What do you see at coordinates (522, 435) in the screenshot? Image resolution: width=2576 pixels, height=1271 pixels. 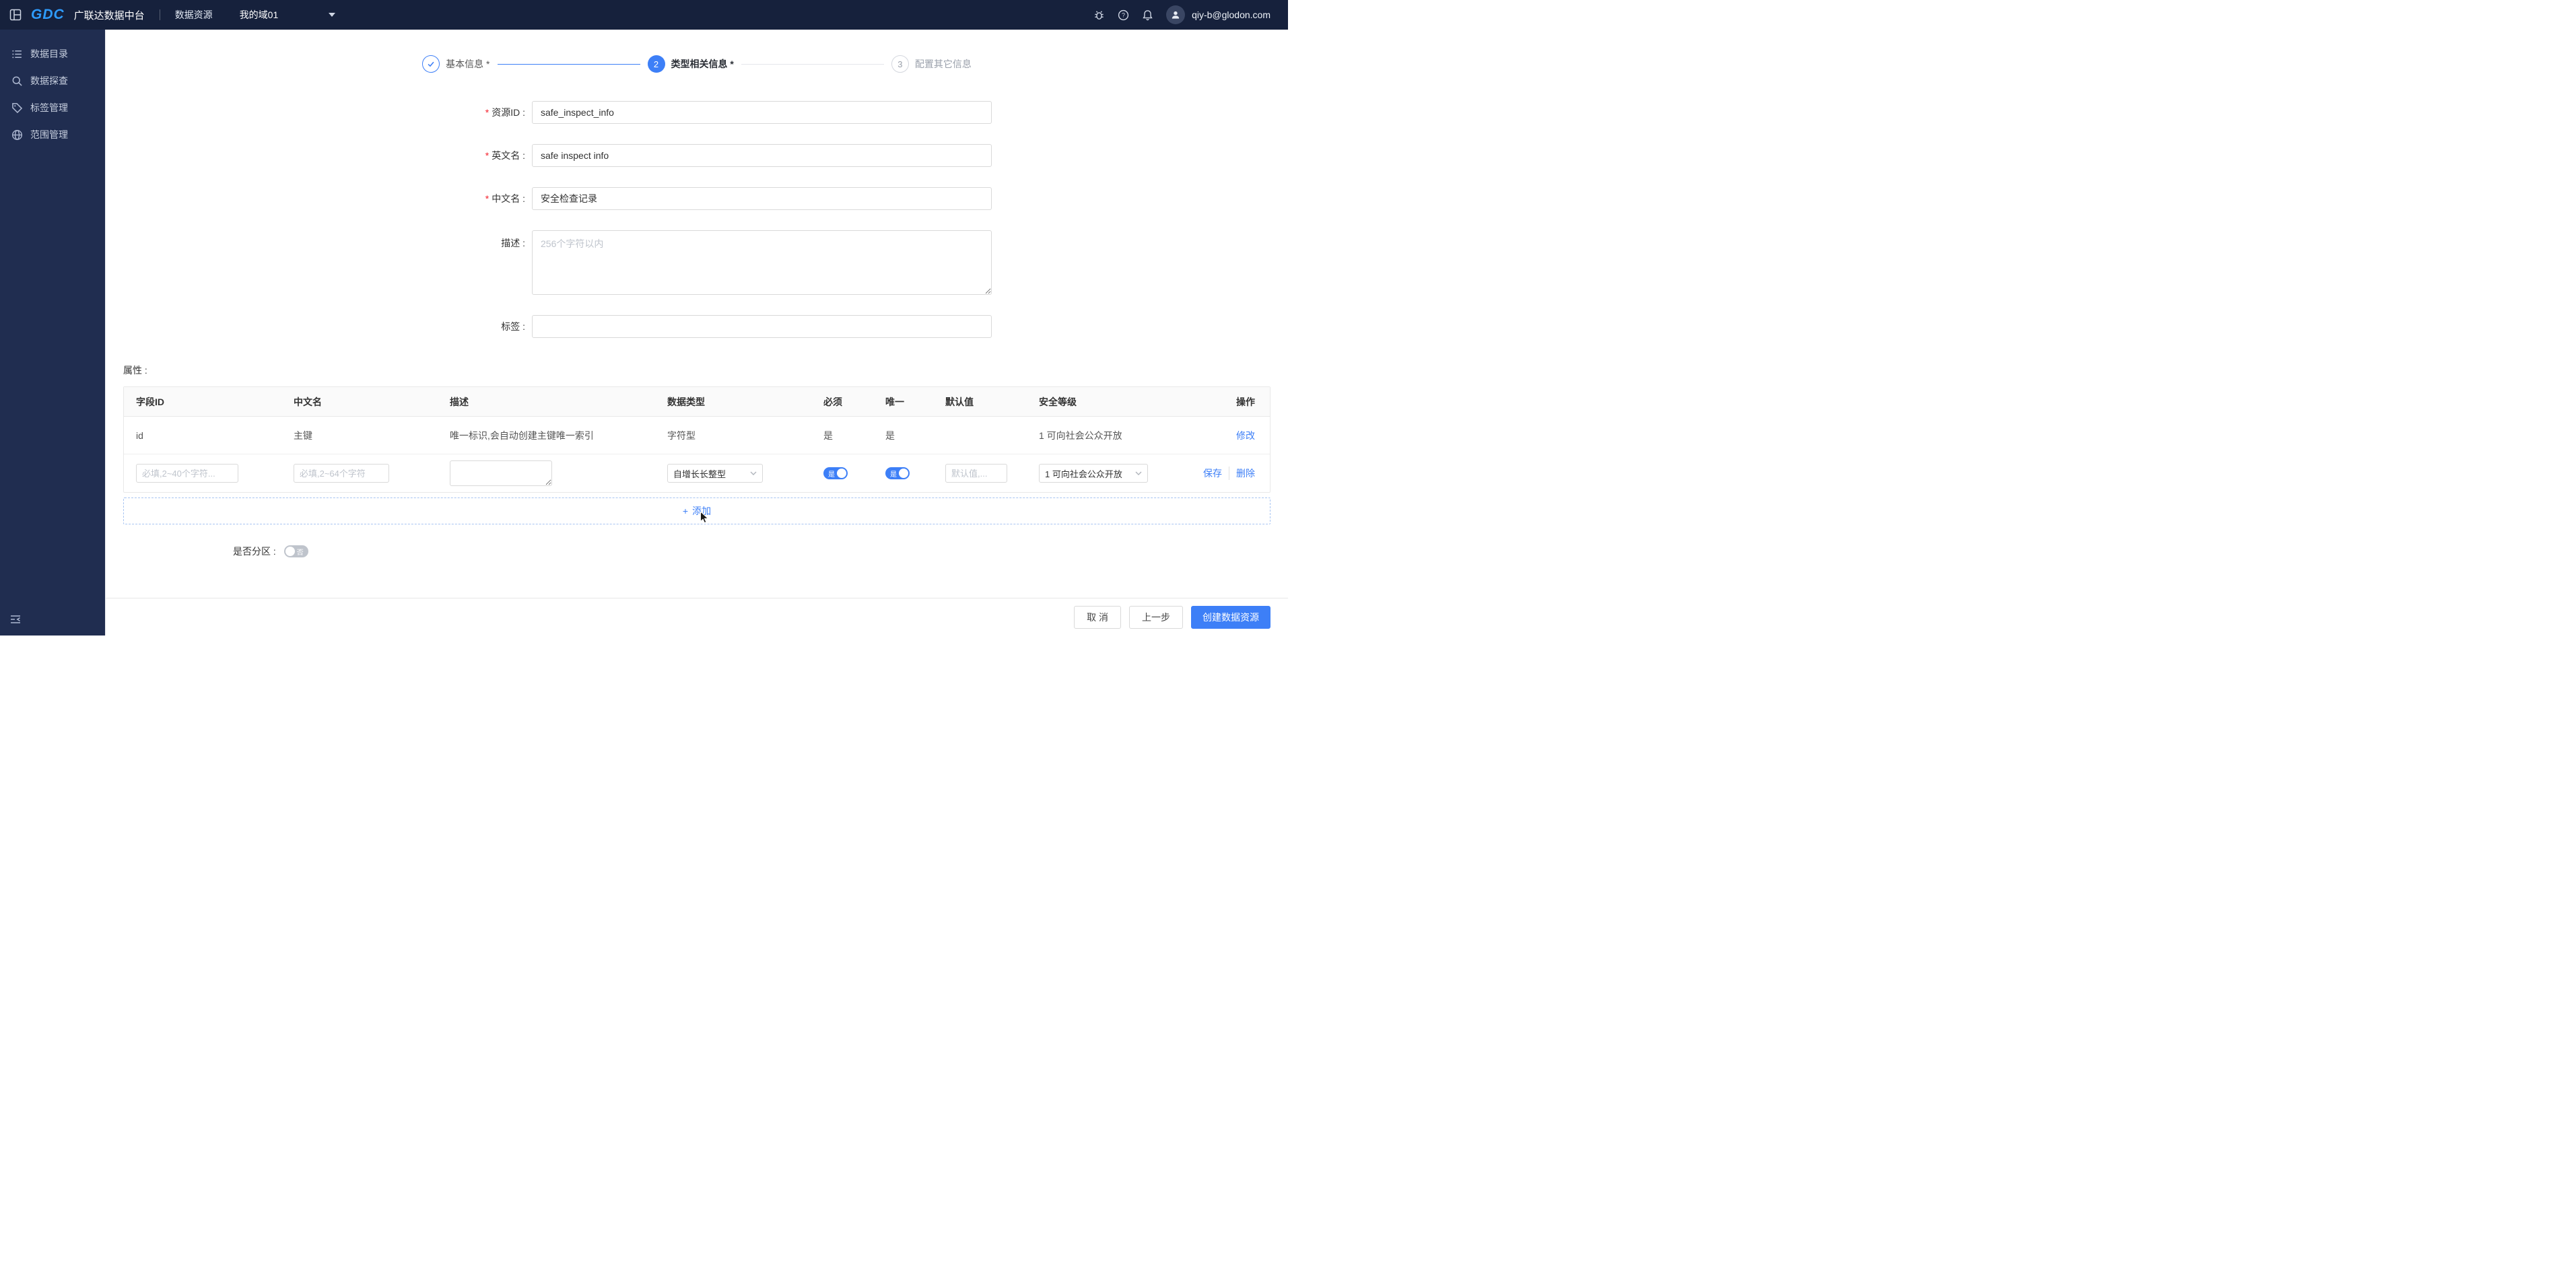 I see `description-cell: 唯一标识,会自动创建主键唯一索引` at bounding box center [522, 435].